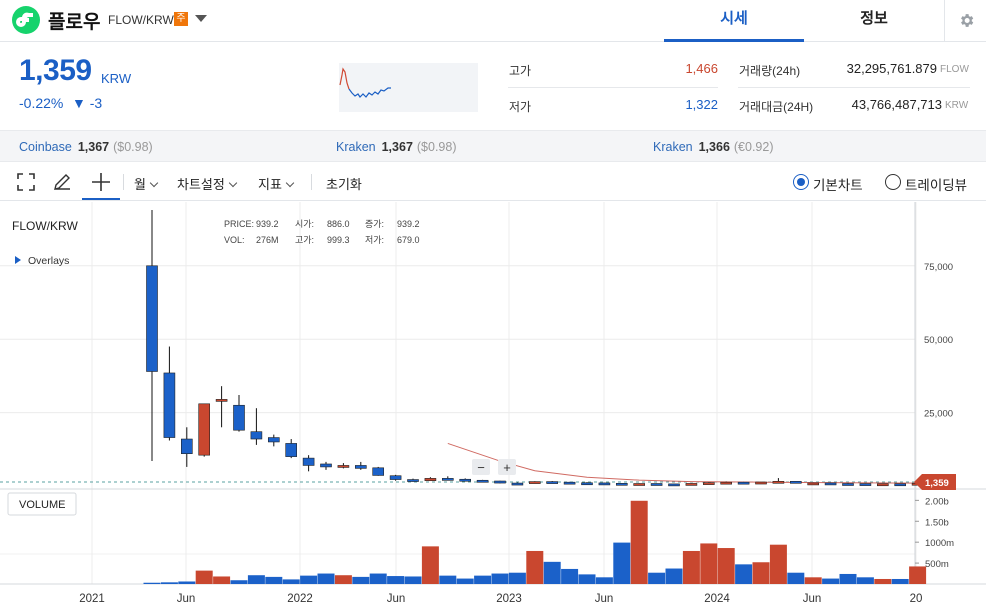 This screenshot has height=610, width=986. Describe the element at coordinates (207, 183) in the screenshot. I see `chart-settings-dropdown: 차트설정` at that location.